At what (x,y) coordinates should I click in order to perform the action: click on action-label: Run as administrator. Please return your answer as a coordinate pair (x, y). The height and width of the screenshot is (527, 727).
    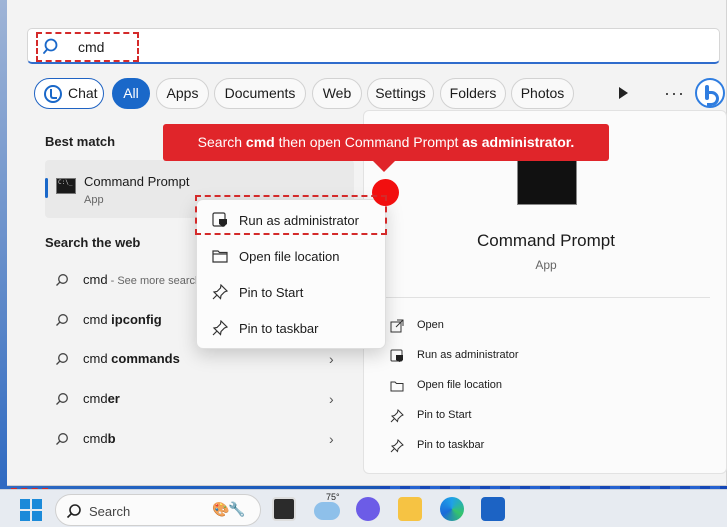
    Looking at the image, I should click on (468, 355).